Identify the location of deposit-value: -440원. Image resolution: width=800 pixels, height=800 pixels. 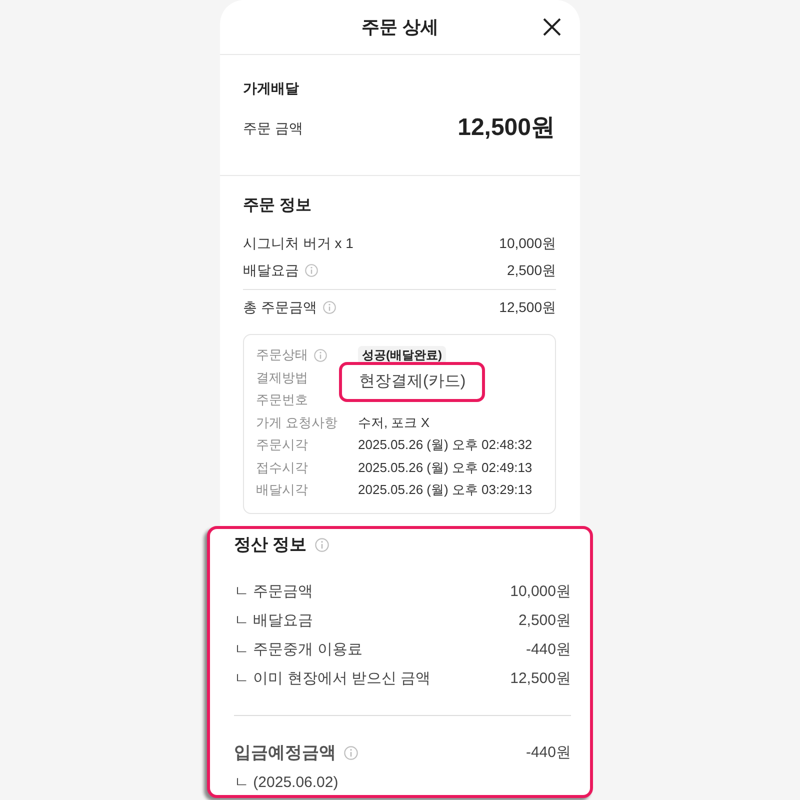
(548, 753).